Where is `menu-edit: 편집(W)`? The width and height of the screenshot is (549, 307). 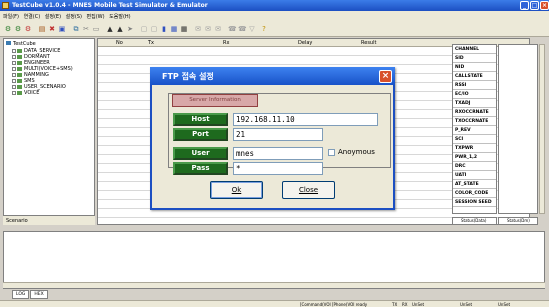
menu-edit: 편집(W) is located at coordinates (96, 16).